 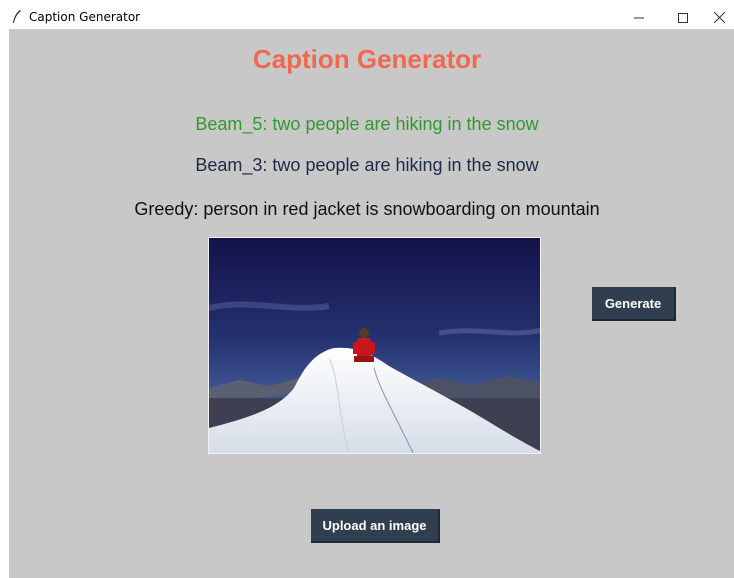 I want to click on window-title: Caption Generator, so click(x=85, y=17).